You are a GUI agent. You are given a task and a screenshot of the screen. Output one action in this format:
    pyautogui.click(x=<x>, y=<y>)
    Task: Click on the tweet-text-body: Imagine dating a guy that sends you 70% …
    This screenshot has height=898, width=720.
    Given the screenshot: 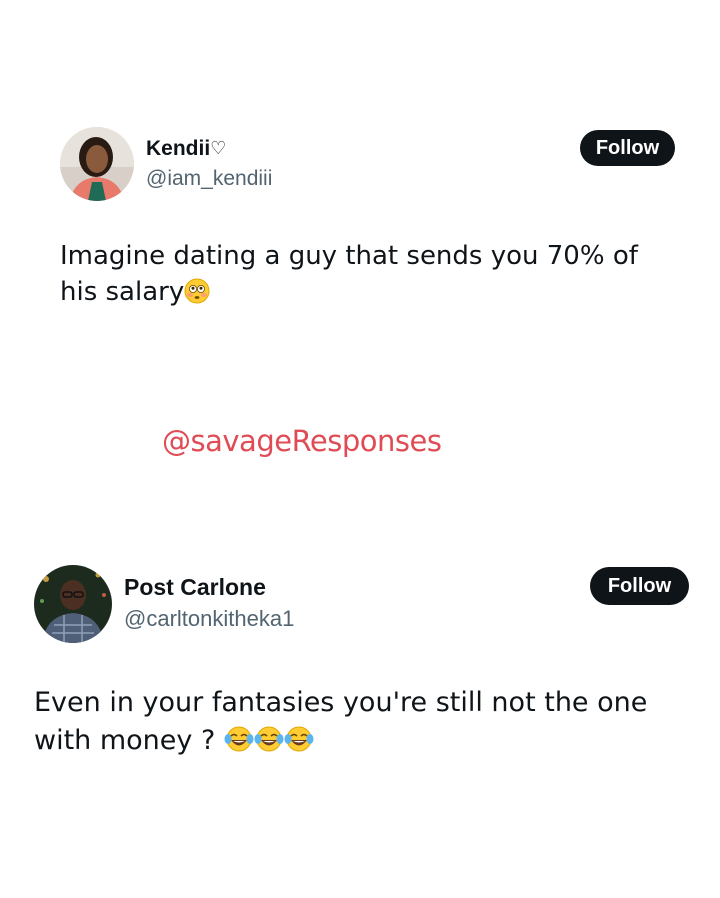 What is the action you would take?
    pyautogui.click(x=349, y=274)
    